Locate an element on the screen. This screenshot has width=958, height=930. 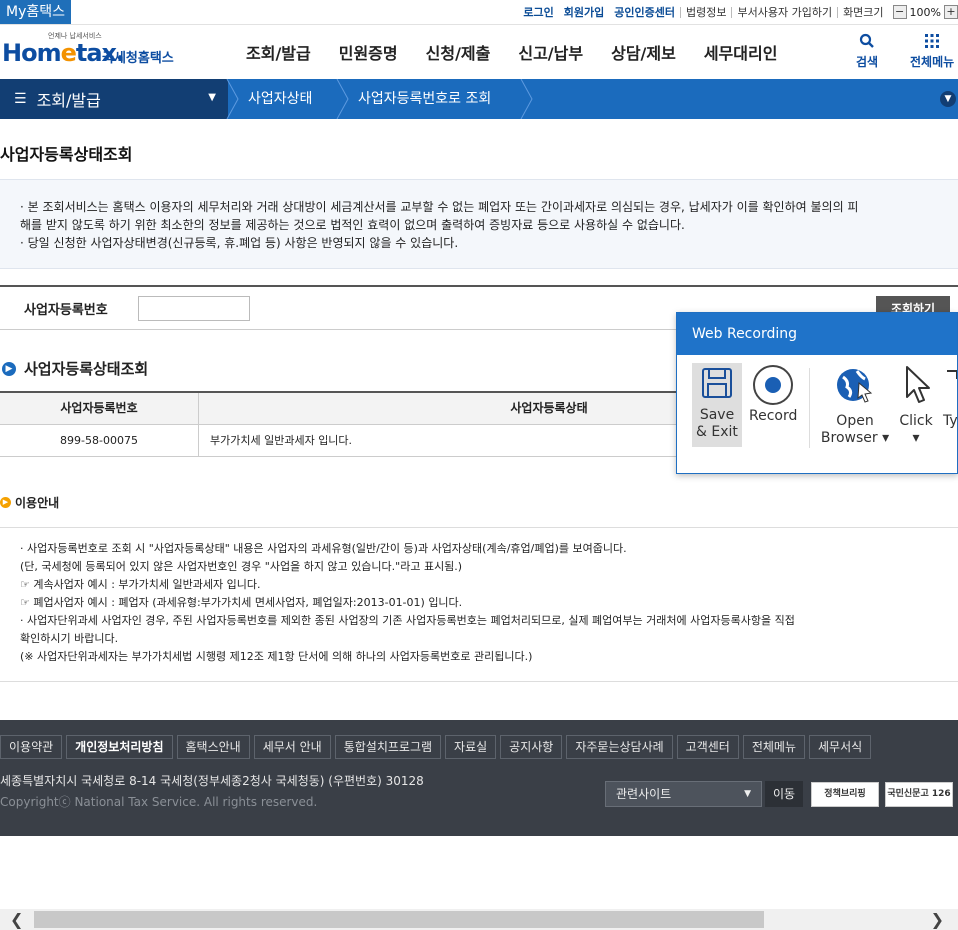
all-menu-label: 전체메뉴 is located at coordinates (932, 62).